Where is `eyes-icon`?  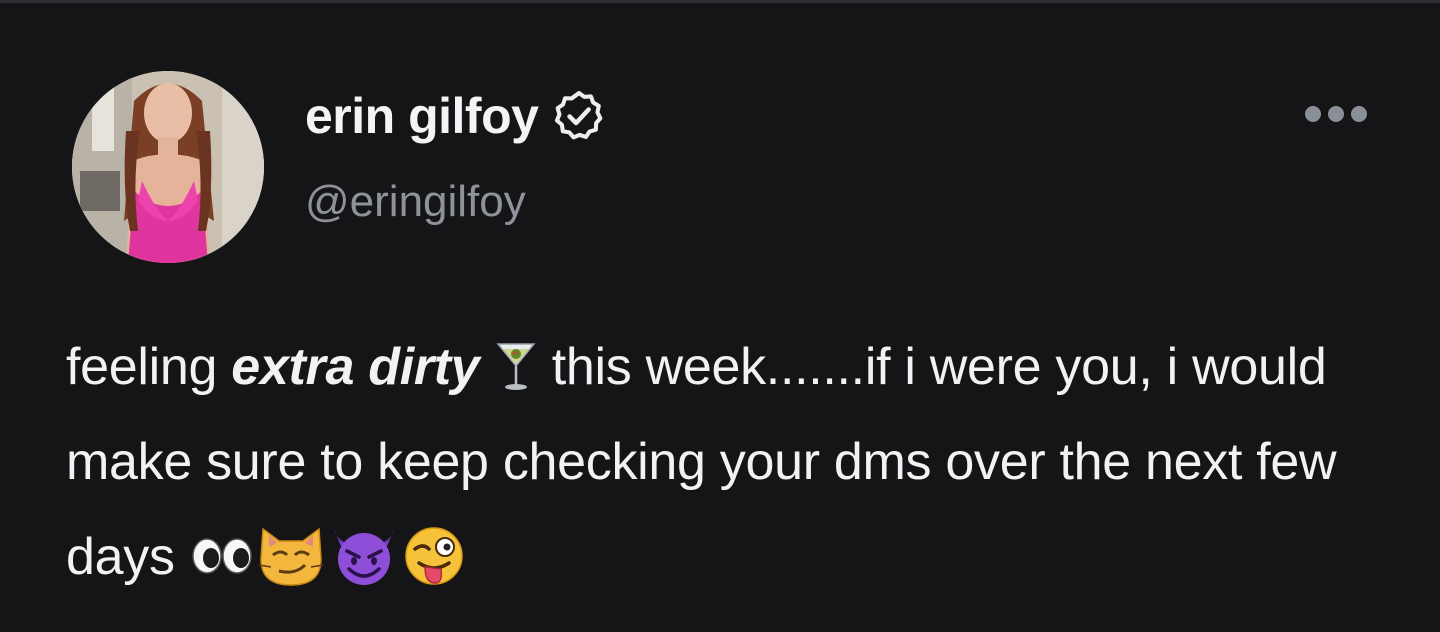
eyes-icon is located at coordinates (222, 556).